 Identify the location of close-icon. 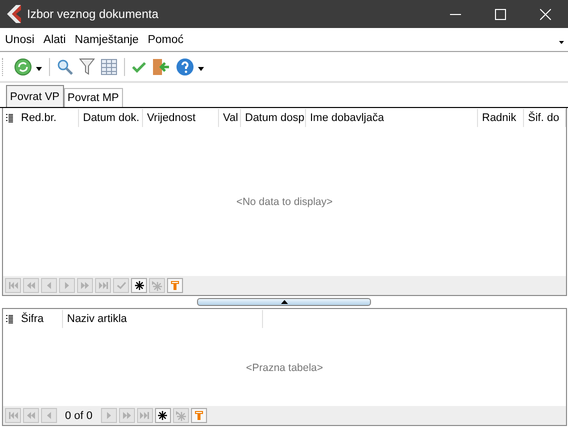
(545, 14).